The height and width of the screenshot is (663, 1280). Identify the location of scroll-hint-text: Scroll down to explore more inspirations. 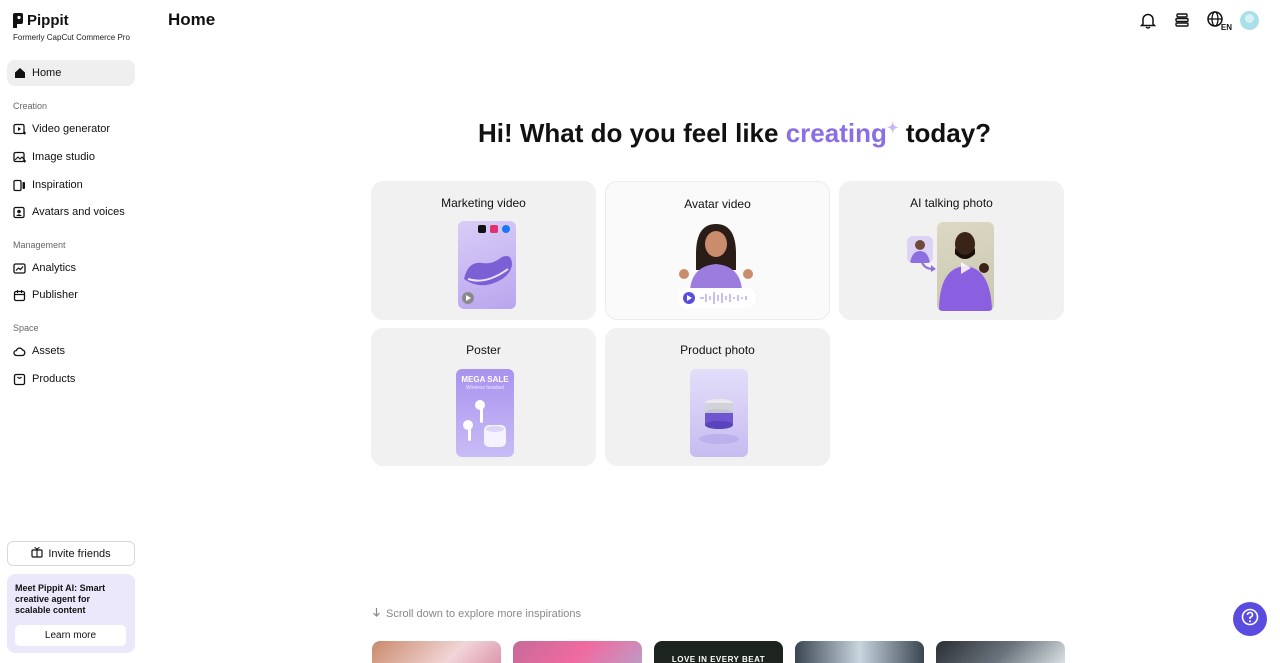
(484, 614).